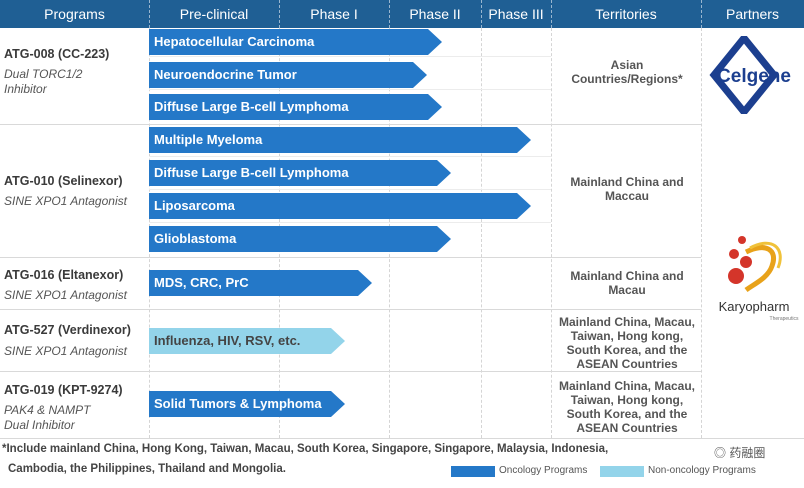  Describe the element at coordinates (435, 14) in the screenshot. I see `header-phase-2: Phase II` at that location.